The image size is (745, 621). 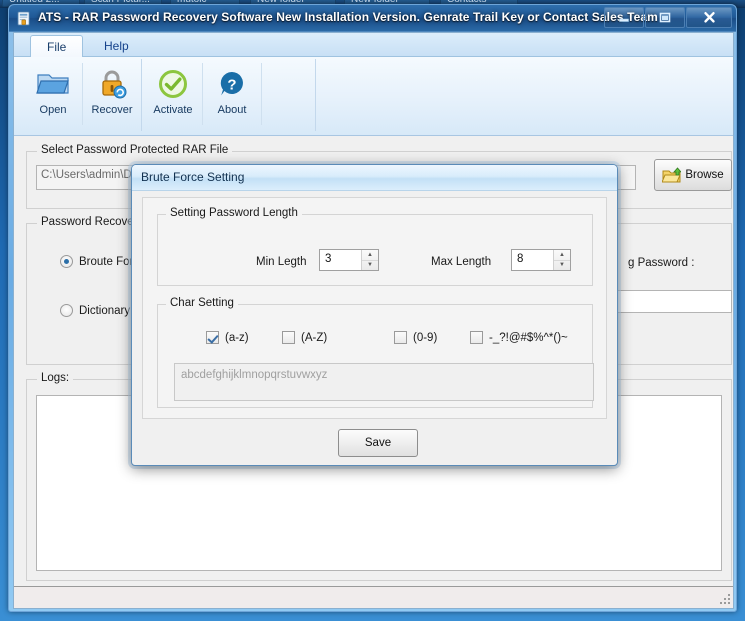 What do you see at coordinates (528, 337) in the screenshot?
I see `checkbox-special-chars-label: -_?!@#$%^*()~` at bounding box center [528, 337].